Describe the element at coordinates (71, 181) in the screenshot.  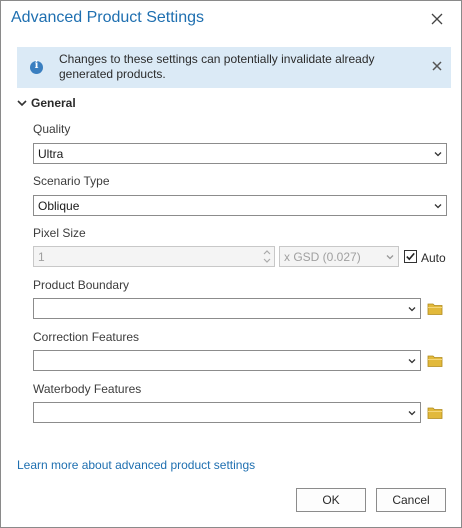
I see `scenario-type-label: Scenario Type` at that location.